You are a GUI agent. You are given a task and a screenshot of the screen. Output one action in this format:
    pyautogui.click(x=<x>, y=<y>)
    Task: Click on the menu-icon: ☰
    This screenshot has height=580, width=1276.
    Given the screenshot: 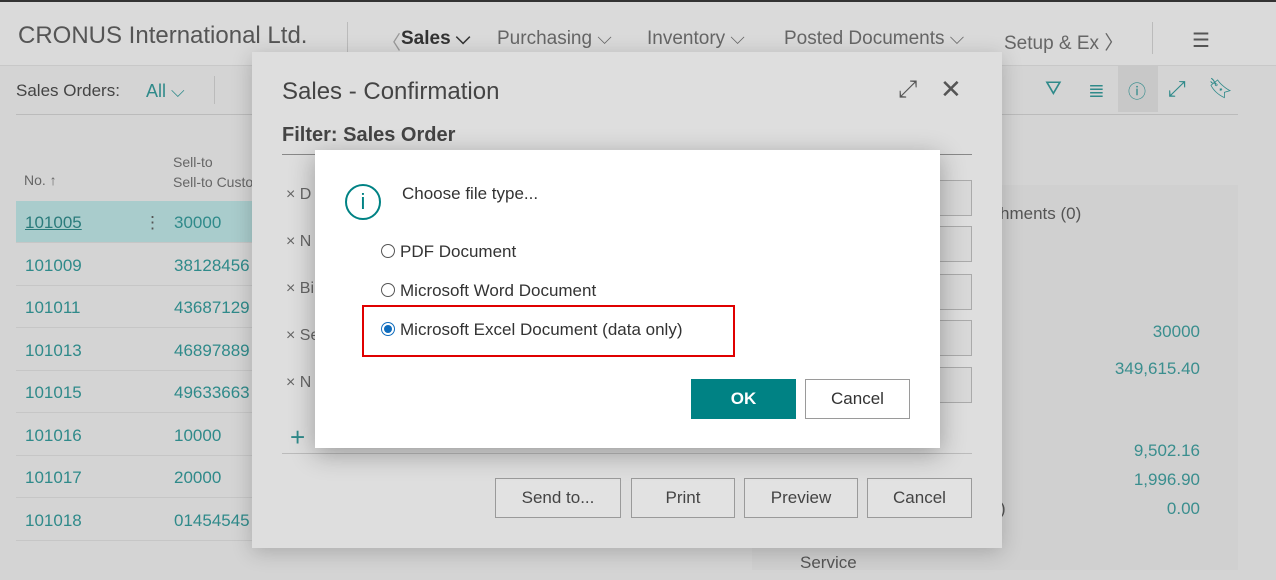 What is the action you would take?
    pyautogui.click(x=1201, y=40)
    